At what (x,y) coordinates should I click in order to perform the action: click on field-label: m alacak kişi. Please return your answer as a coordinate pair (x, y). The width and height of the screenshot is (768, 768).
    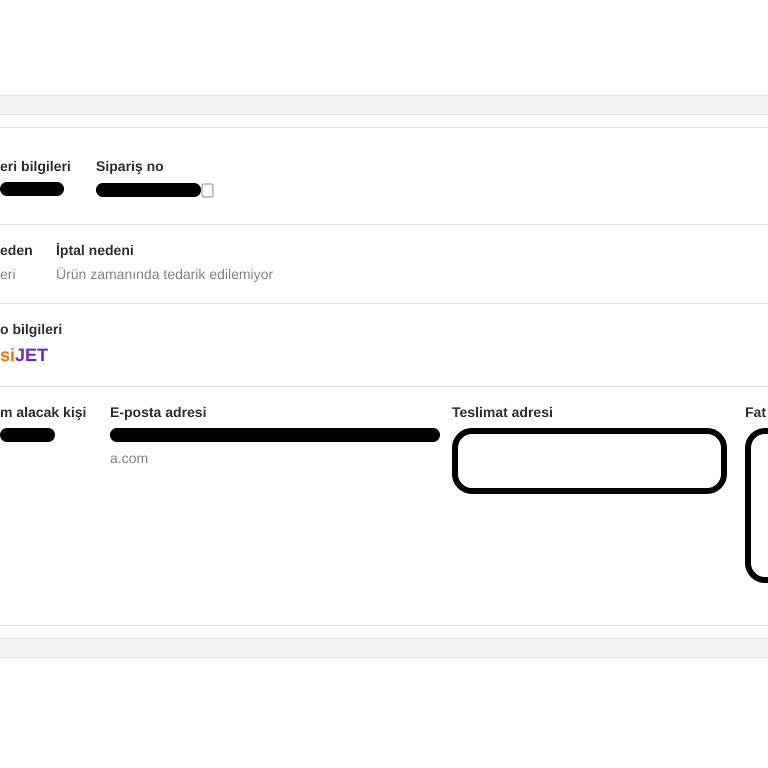
    Looking at the image, I should click on (43, 412).